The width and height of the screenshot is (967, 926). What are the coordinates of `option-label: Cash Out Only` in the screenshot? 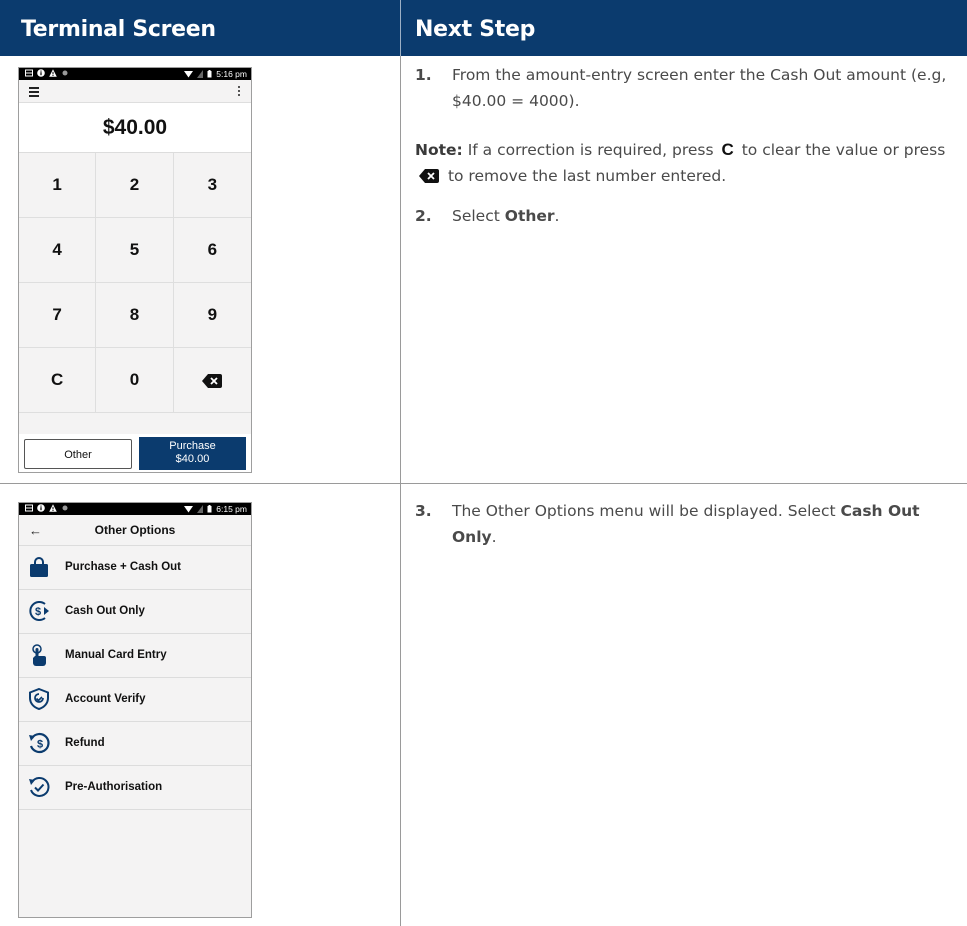 It's located at (105, 611).